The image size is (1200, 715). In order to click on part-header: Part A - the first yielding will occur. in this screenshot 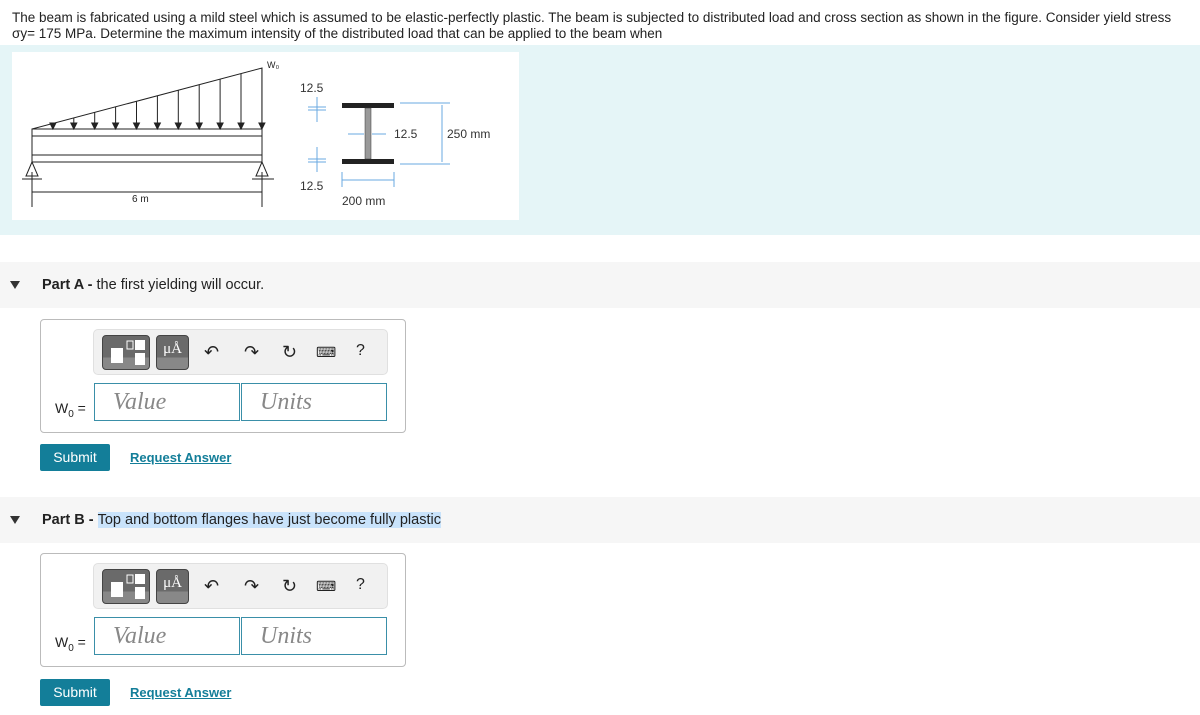, I will do `click(600, 285)`.